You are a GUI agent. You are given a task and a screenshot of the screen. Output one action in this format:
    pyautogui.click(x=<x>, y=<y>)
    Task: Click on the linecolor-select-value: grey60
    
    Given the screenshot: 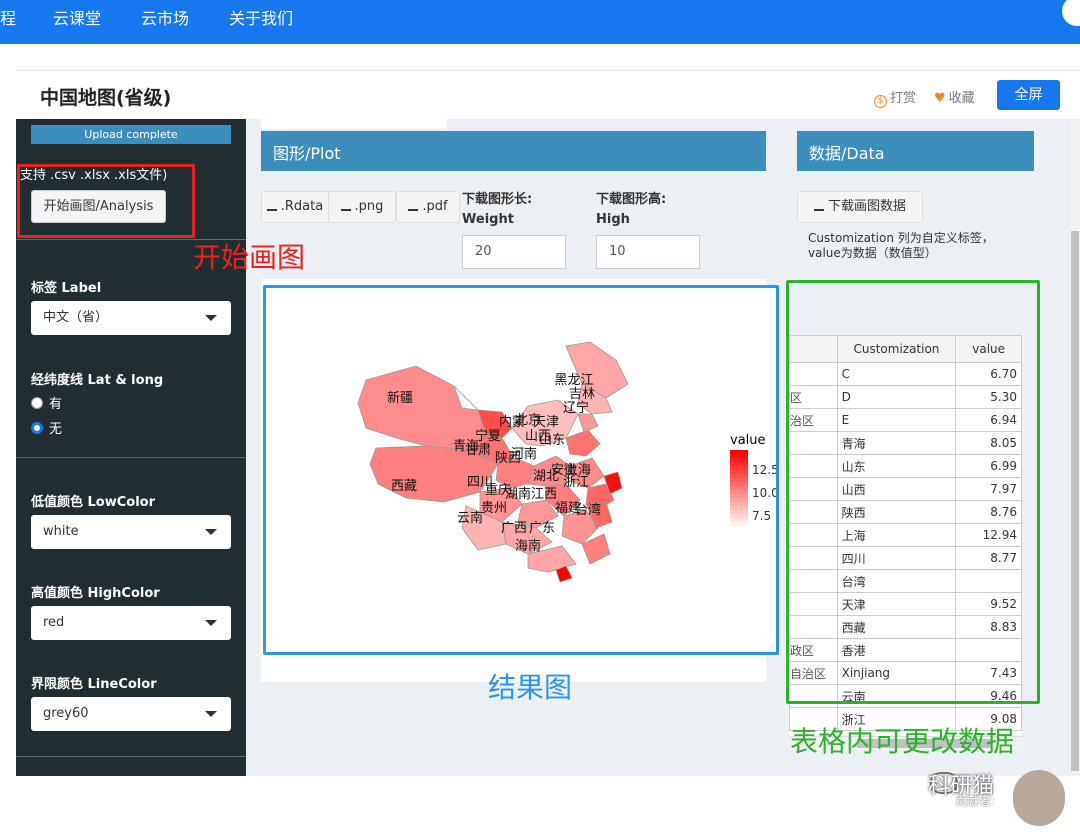 What is the action you would take?
    pyautogui.click(x=66, y=713)
    